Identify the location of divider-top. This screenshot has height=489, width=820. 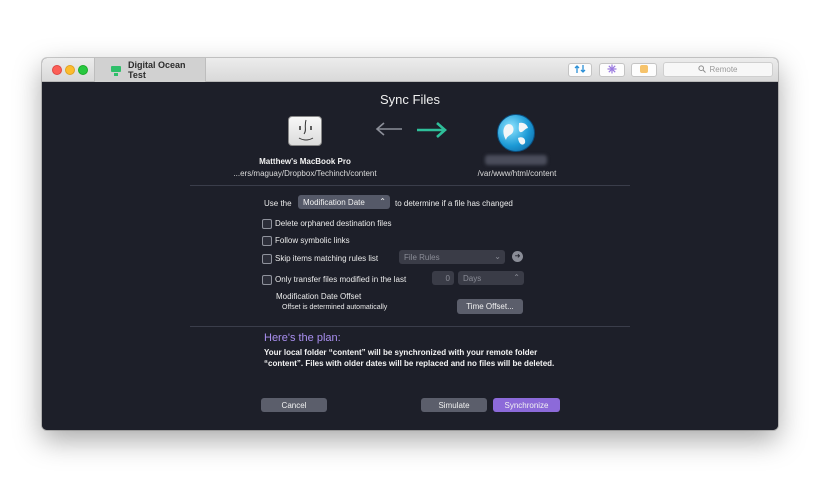
(410, 185).